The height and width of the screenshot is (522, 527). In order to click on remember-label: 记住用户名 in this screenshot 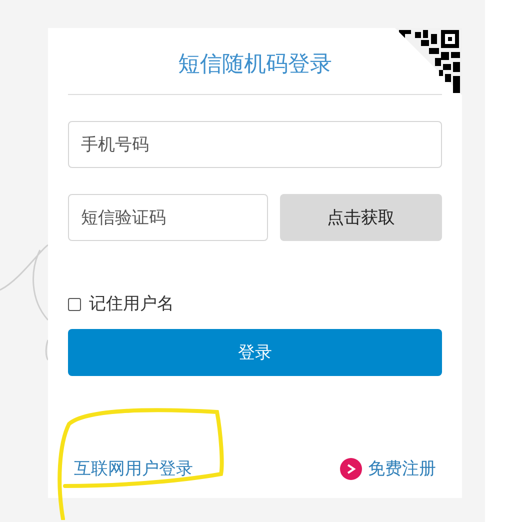, I will do `click(131, 304)`.